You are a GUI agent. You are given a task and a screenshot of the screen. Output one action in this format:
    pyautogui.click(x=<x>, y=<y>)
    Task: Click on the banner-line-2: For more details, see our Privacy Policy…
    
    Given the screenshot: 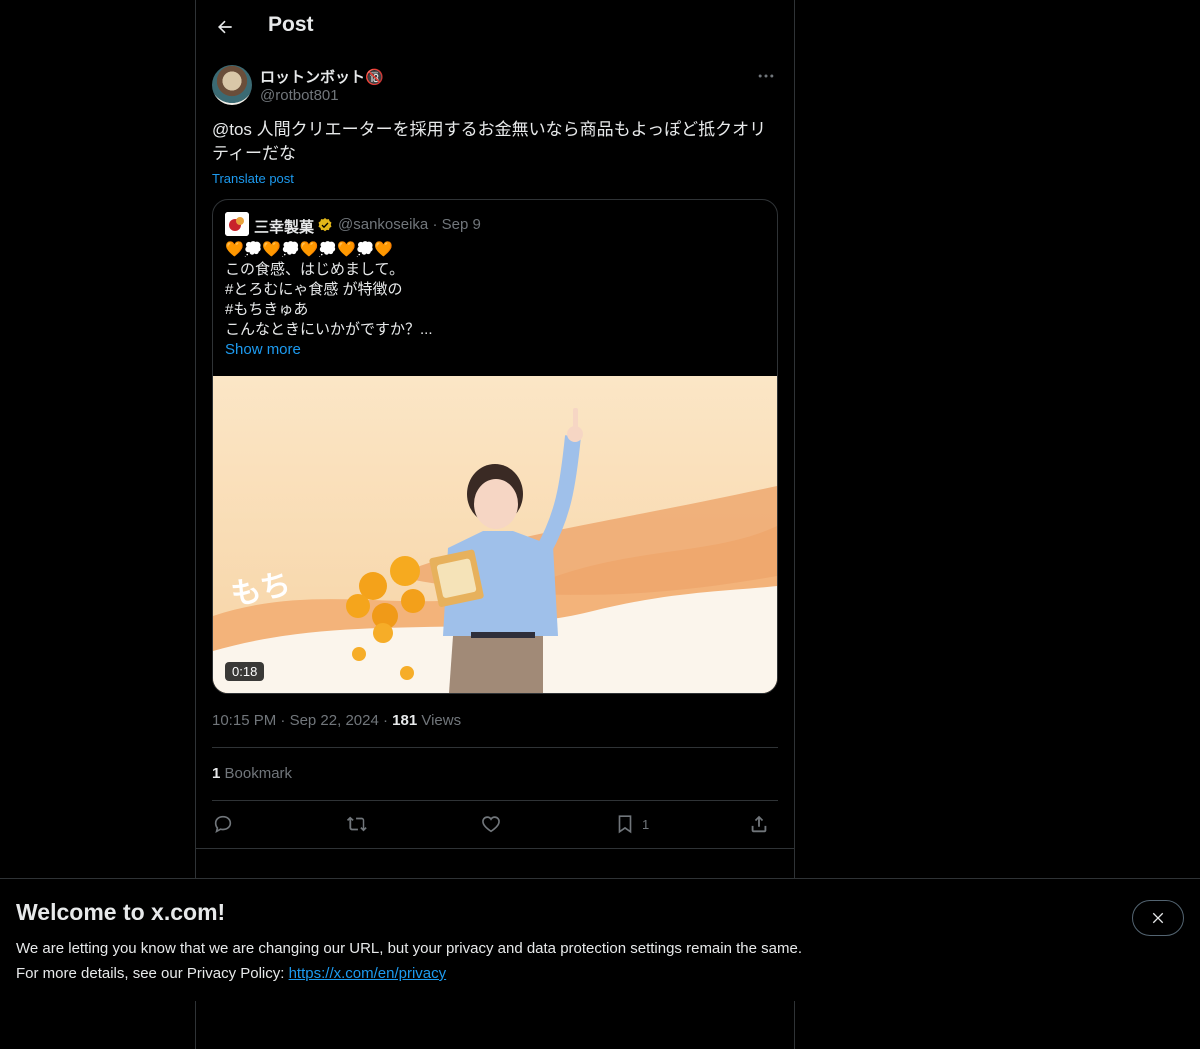 What is the action you would take?
    pyautogui.click(x=409, y=973)
    